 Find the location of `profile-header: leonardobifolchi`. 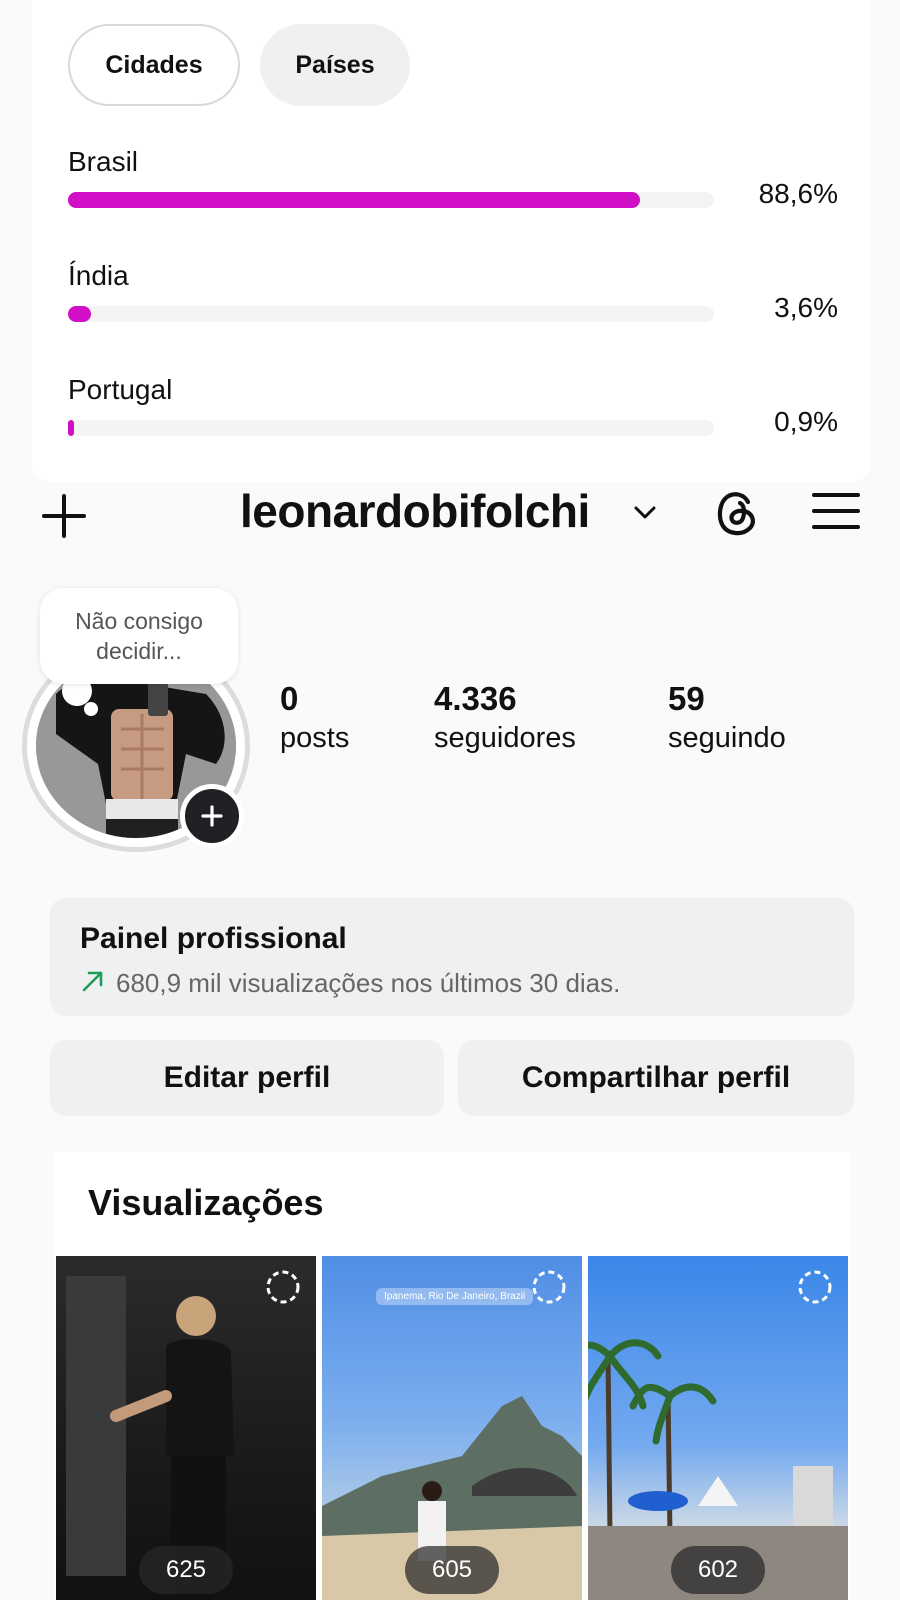

profile-header: leonardobifolchi is located at coordinates (450, 513).